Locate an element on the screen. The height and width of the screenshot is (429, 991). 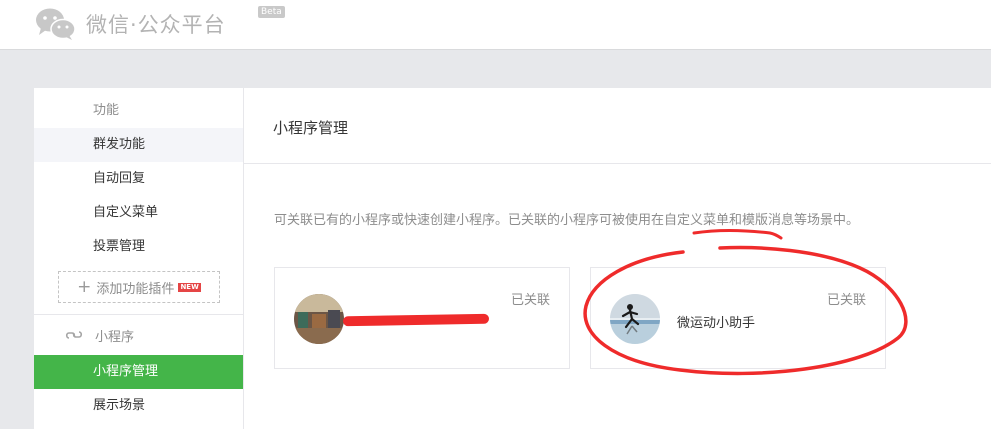
logo-title: 微信·公众平台 is located at coordinates (156, 25).